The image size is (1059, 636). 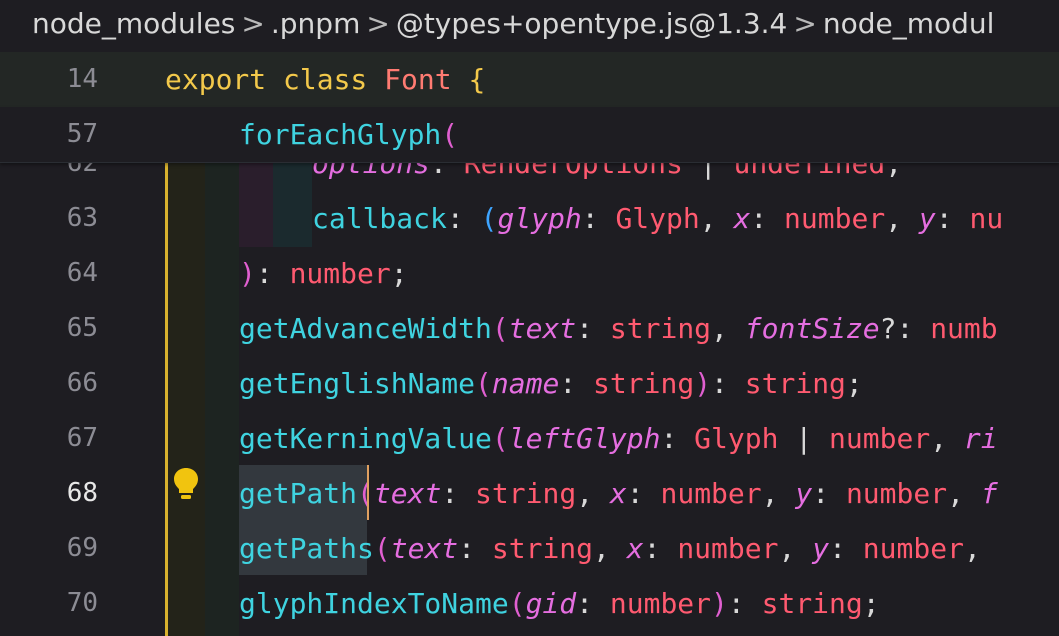 I want to click on code-token: fontSize, so click(x=812, y=328).